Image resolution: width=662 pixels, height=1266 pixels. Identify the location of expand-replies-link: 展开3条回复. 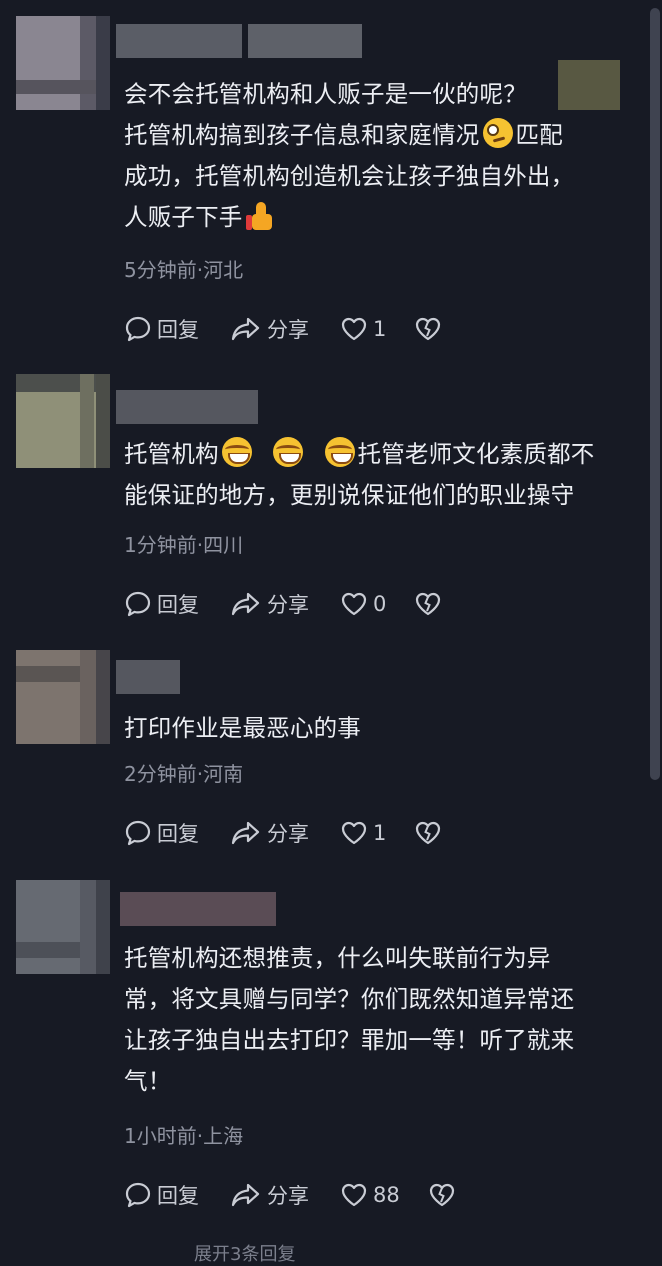
(244, 1253).